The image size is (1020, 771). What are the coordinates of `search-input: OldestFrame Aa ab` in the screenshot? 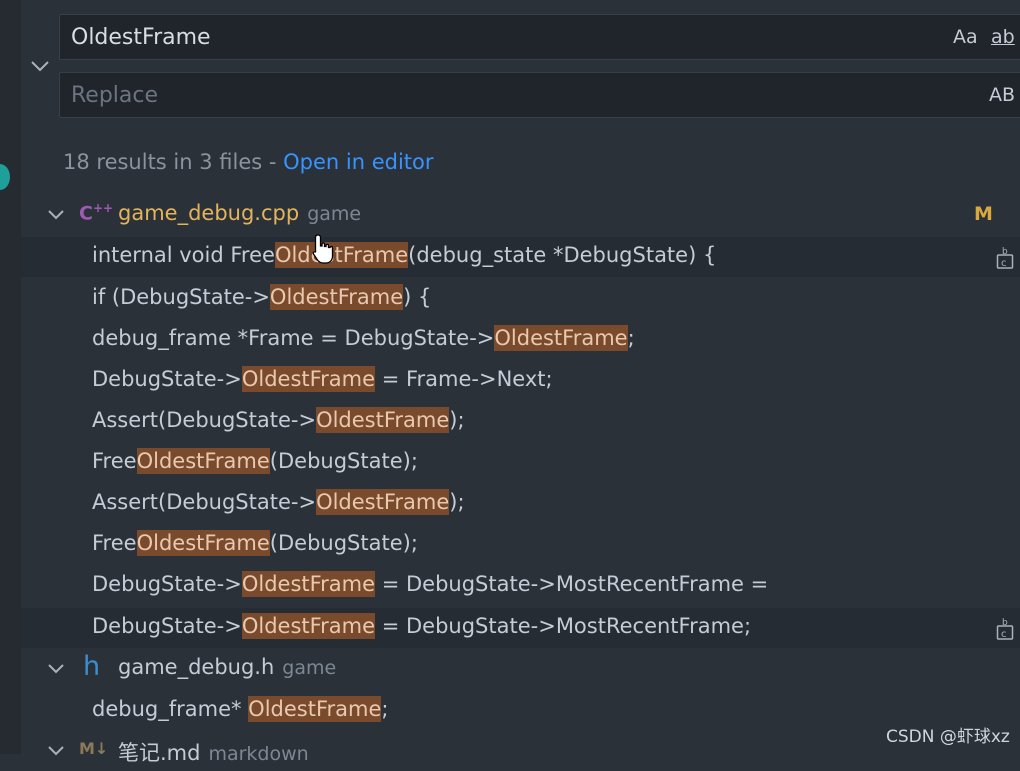 It's located at (539, 37).